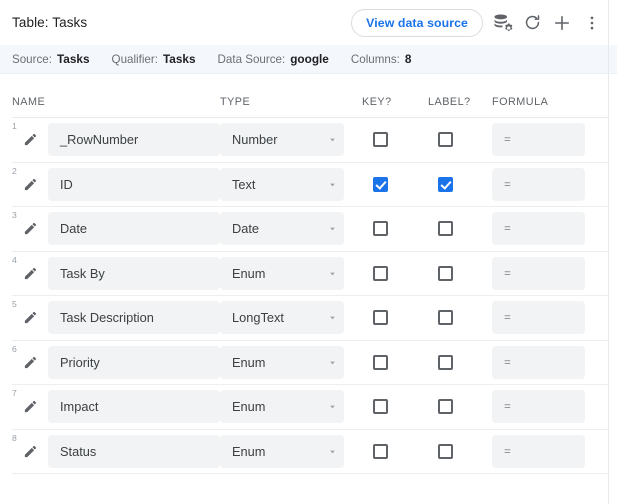 This screenshot has height=504, width=617. I want to click on column-type-cell: Text, so click(291, 184).